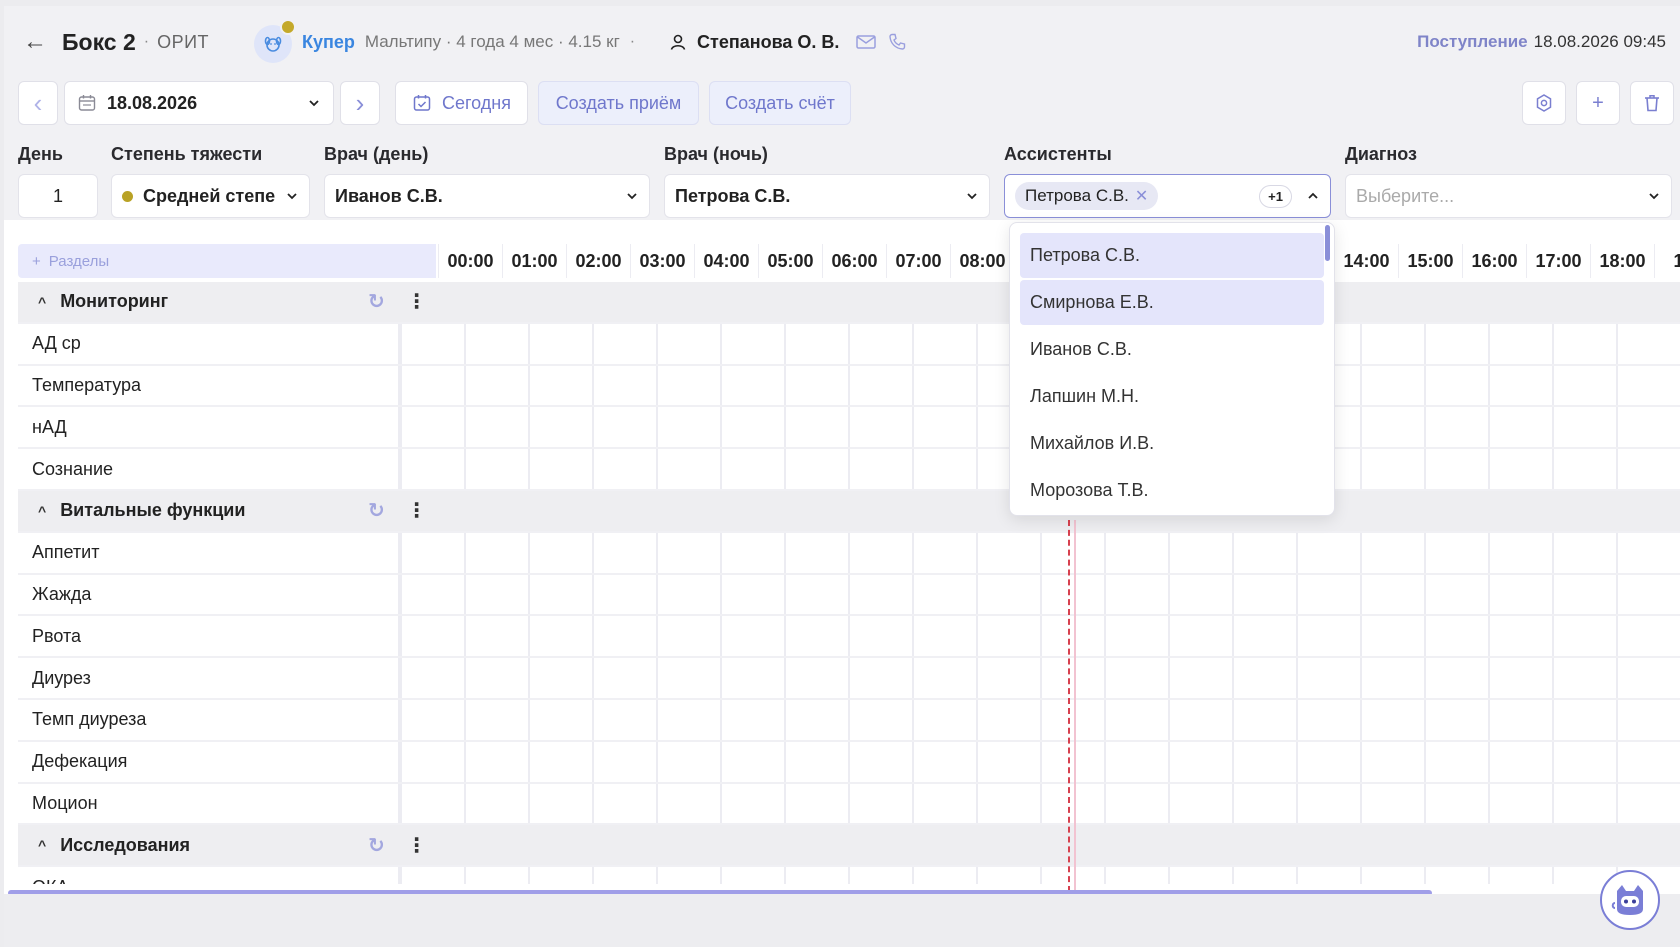 The image size is (1680, 947). I want to click on more-vertical-icon: ⋮, so click(417, 845).